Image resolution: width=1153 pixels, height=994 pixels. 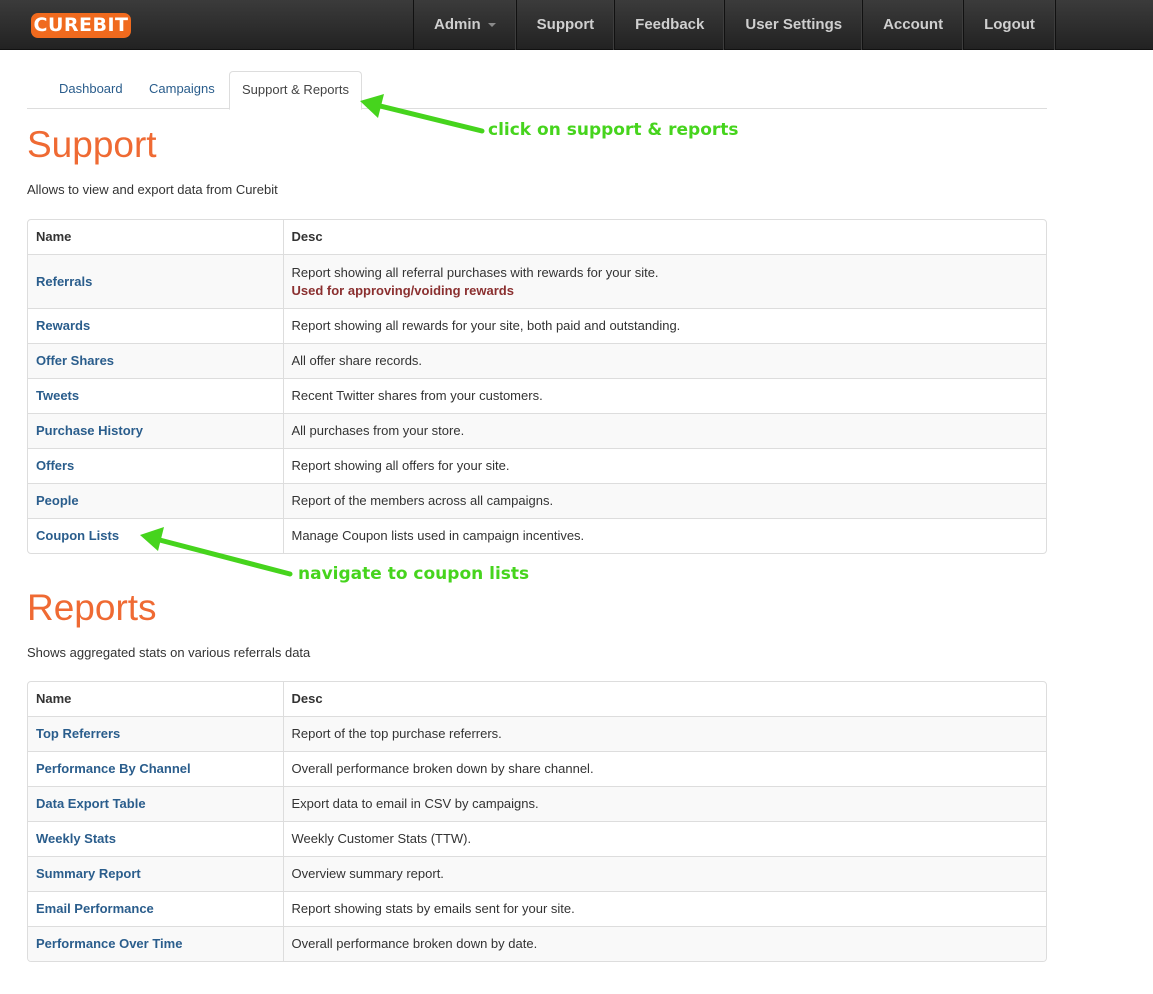 What do you see at coordinates (422, 114) in the screenshot?
I see `tab-hint-arrow-icon` at bounding box center [422, 114].